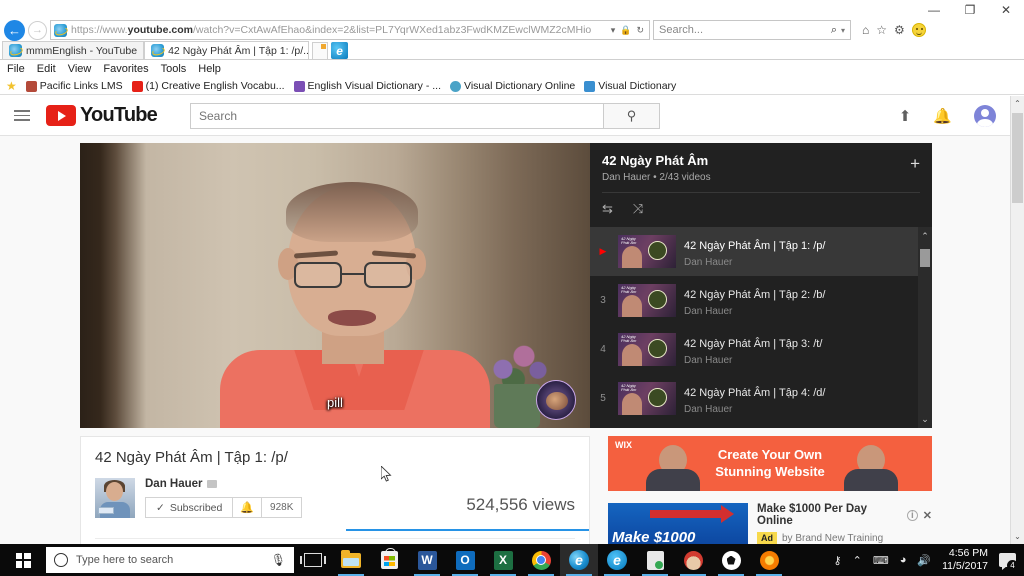 The width and height of the screenshot is (1024, 576). Describe the element at coordinates (579, 560) in the screenshot. I see `taskbar-internet-explorer: e` at that location.